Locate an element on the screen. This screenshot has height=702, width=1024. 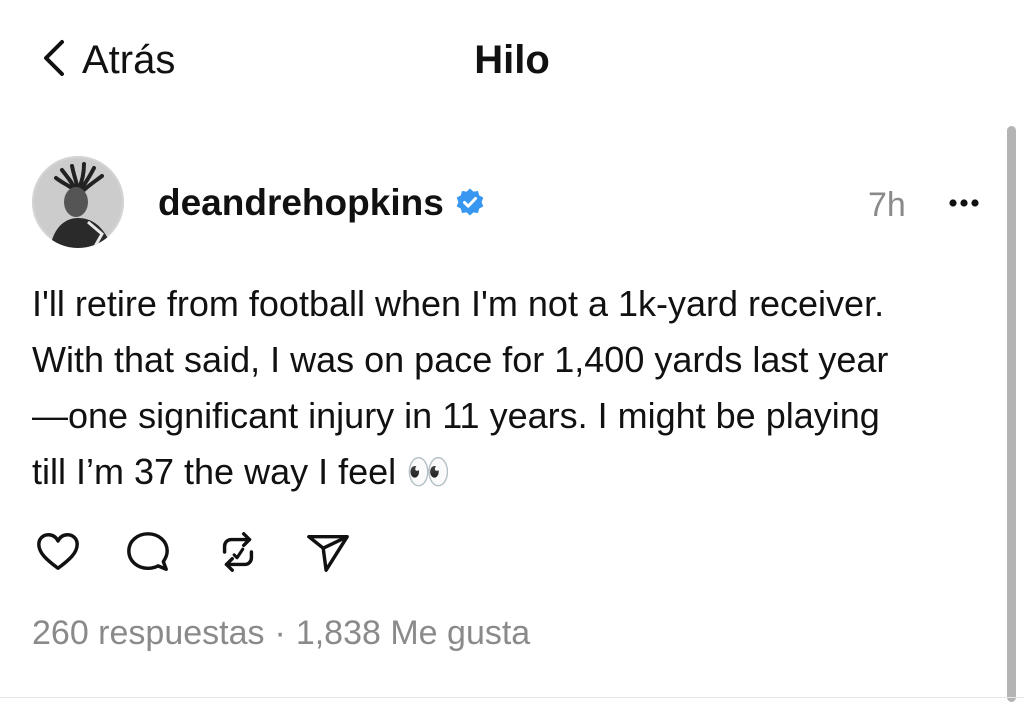
heart-icon is located at coordinates (58, 554).